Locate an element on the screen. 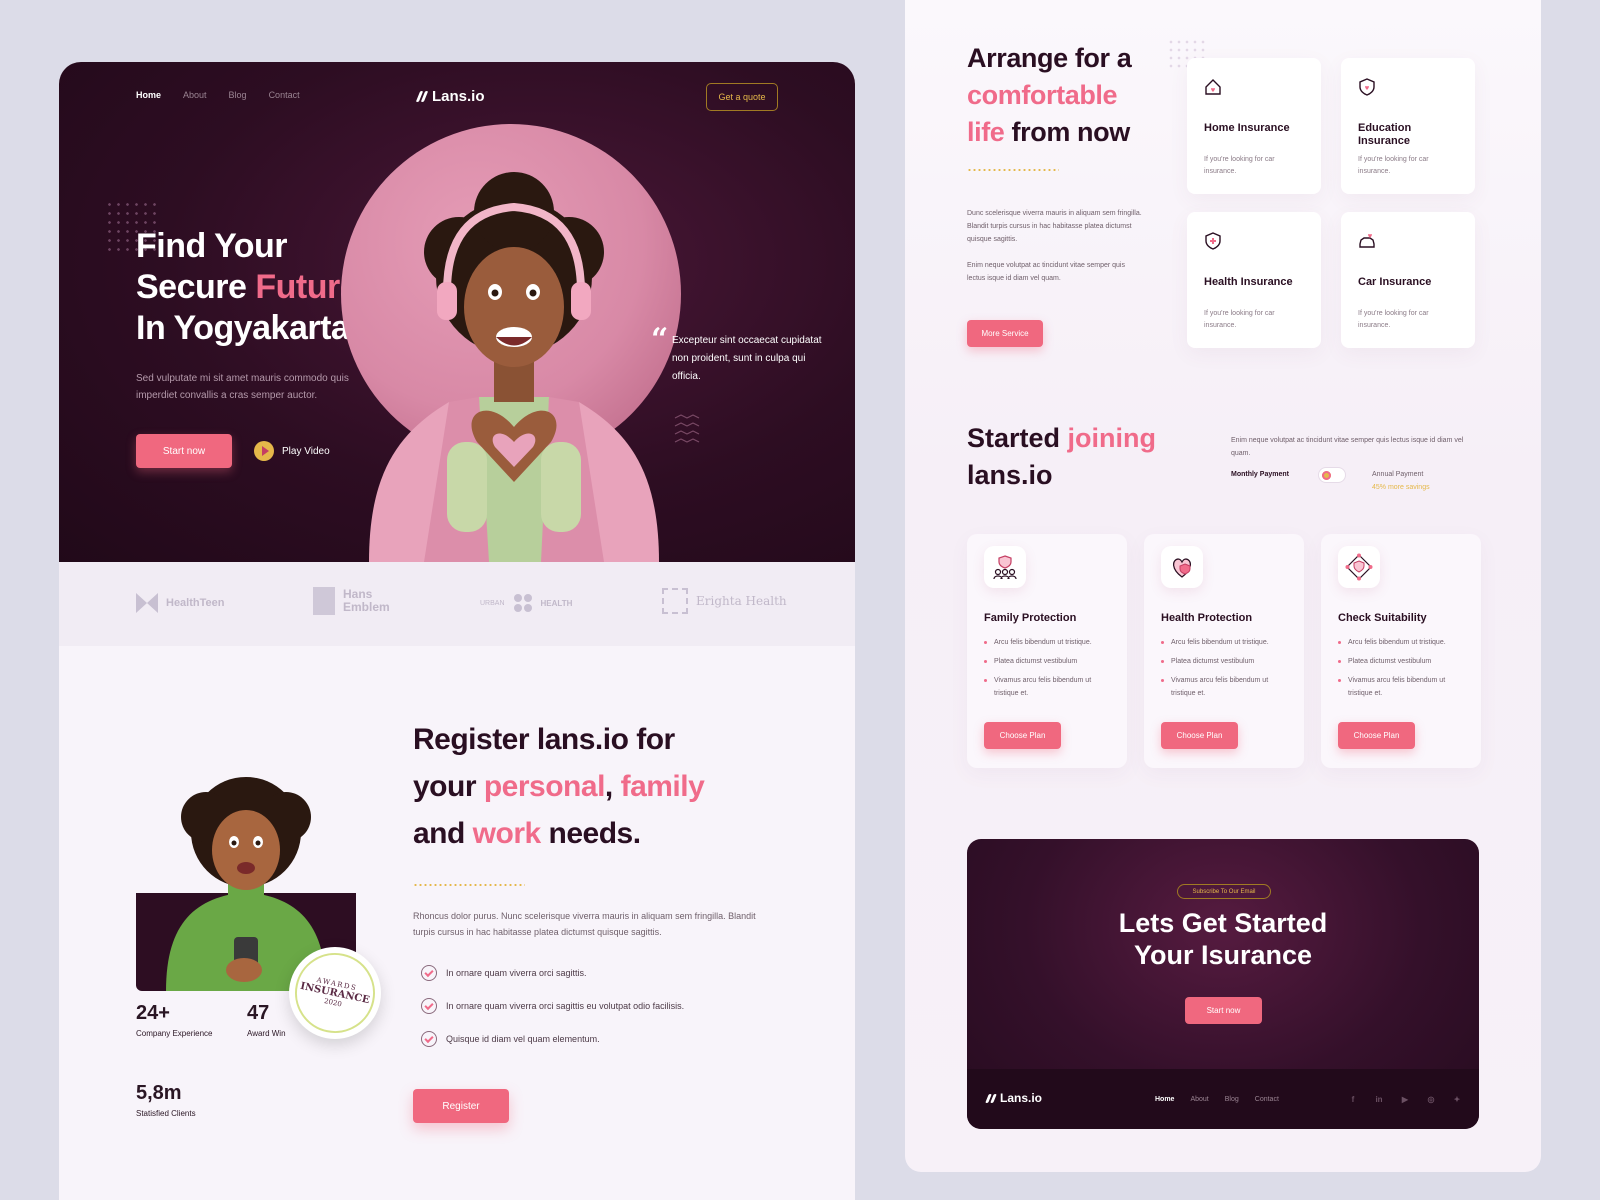 The height and width of the screenshot is (1200, 1600). insurance-card-title: Health Insurance is located at coordinates (1248, 282).